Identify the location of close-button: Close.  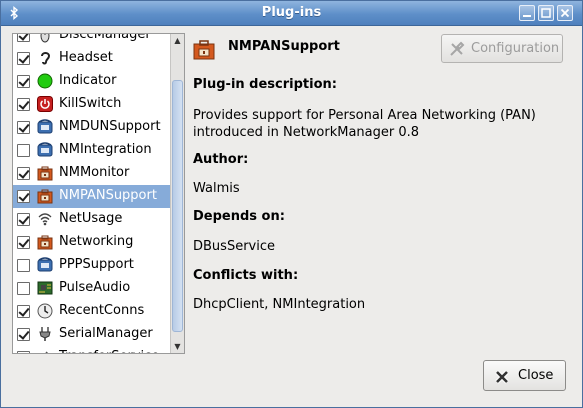
(524, 375).